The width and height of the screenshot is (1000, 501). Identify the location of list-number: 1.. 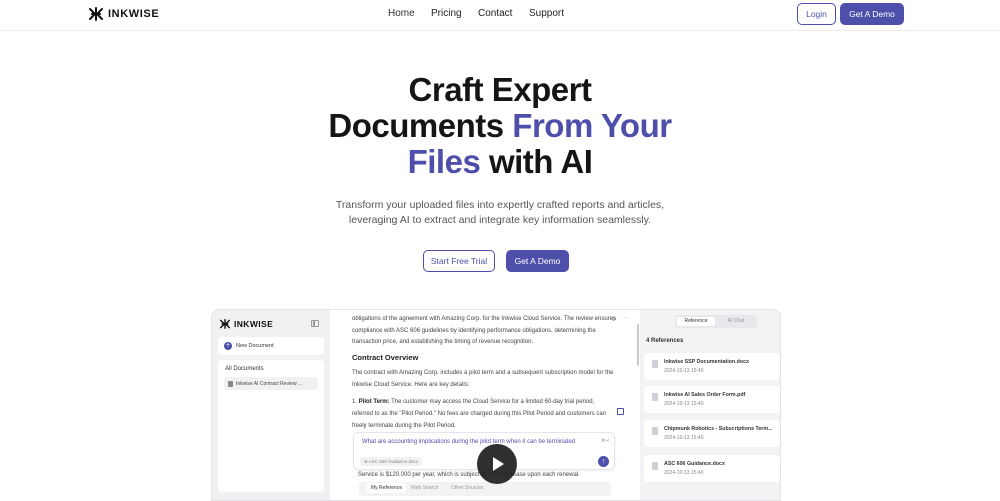
(355, 402).